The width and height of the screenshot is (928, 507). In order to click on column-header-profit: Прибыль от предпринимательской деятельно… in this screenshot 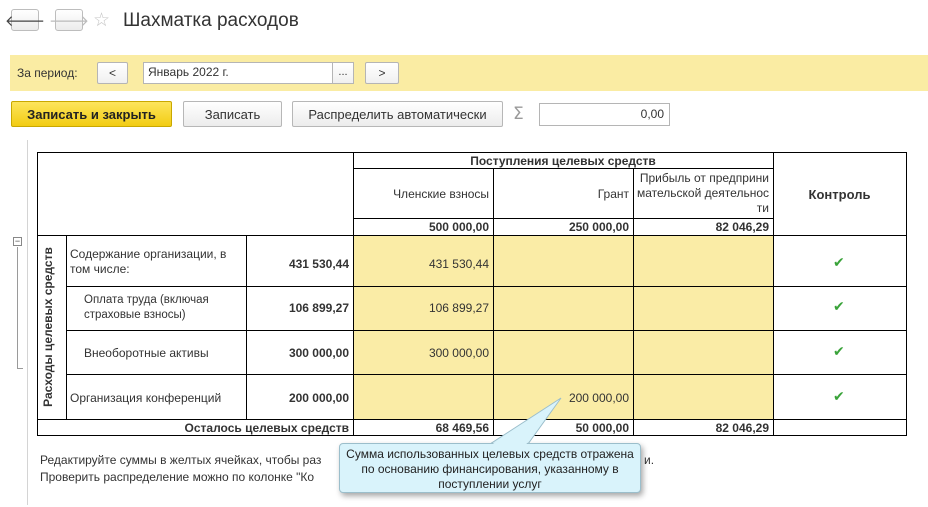, I will do `click(702, 193)`.